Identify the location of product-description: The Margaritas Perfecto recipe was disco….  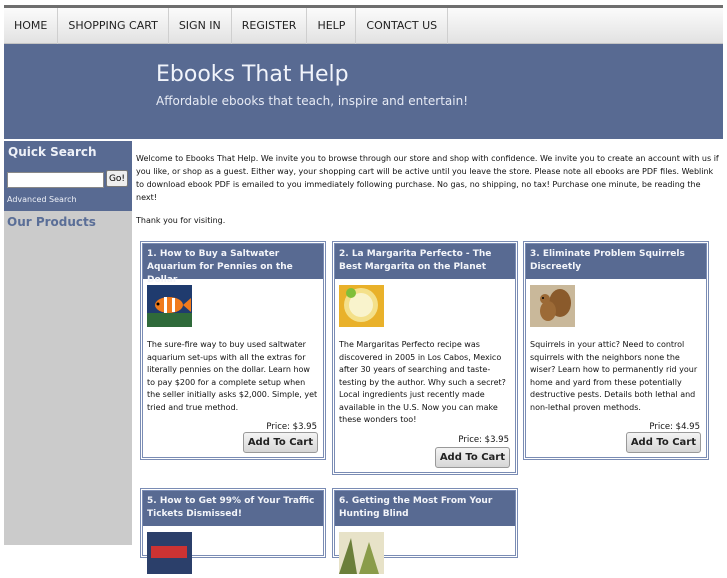
(422, 382).